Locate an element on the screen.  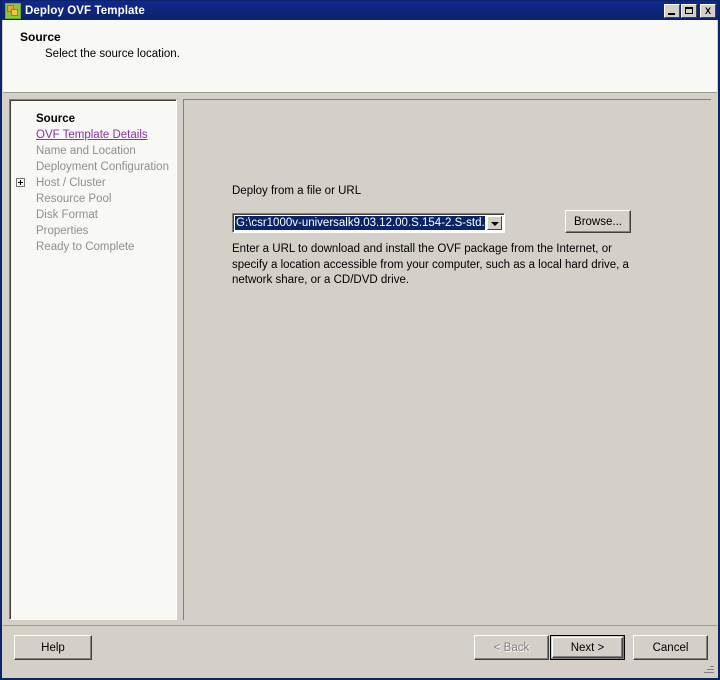
next-button-label: Next > is located at coordinates (587, 647).